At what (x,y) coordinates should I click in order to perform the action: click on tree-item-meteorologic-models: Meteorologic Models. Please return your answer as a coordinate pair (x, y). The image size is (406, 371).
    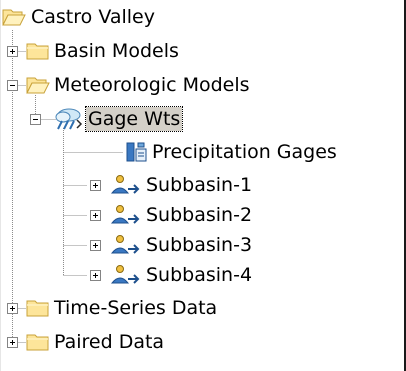
    Looking at the image, I should click on (200, 85).